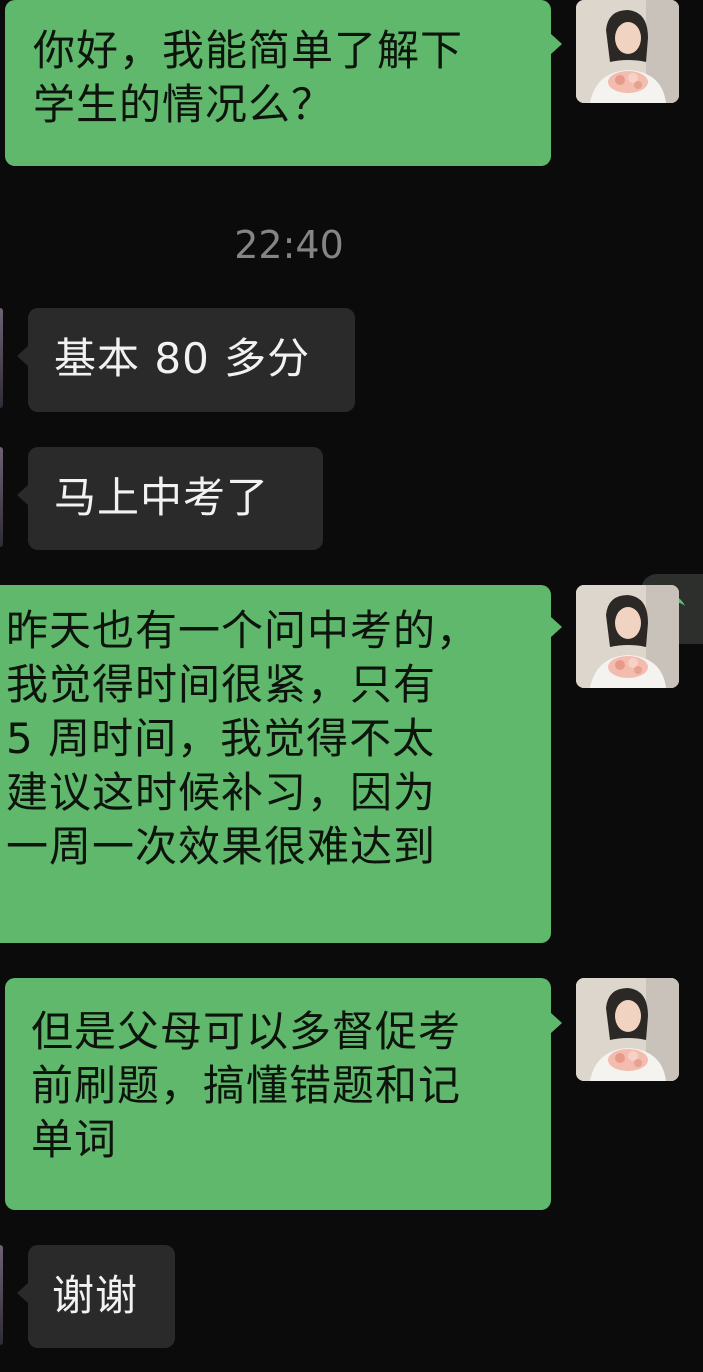 The height and width of the screenshot is (1372, 703). I want to click on incoming-message-bubble: 马上中考了, so click(175, 498).